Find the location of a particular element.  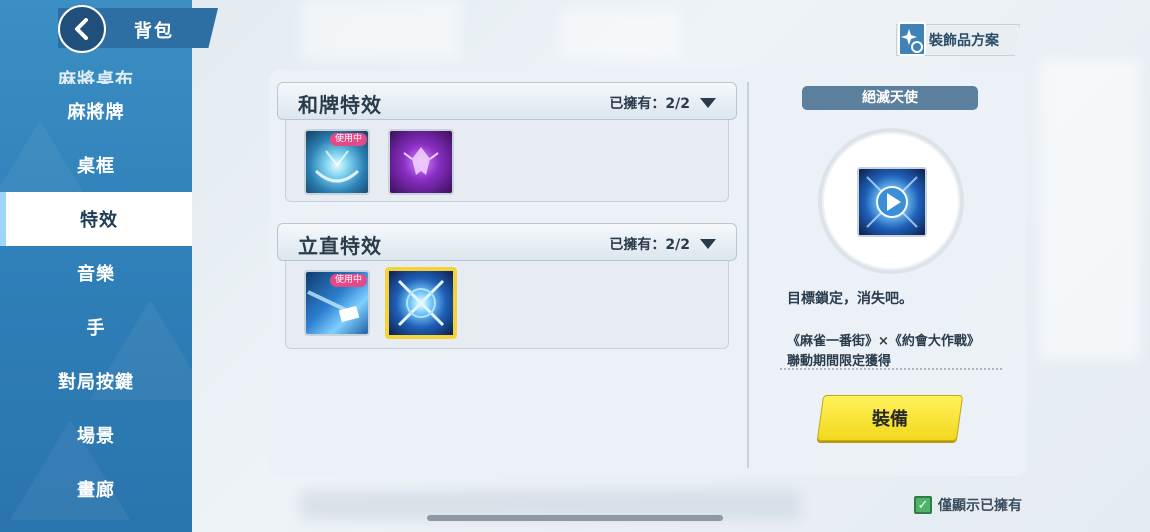

play-icon is located at coordinates (892, 202).